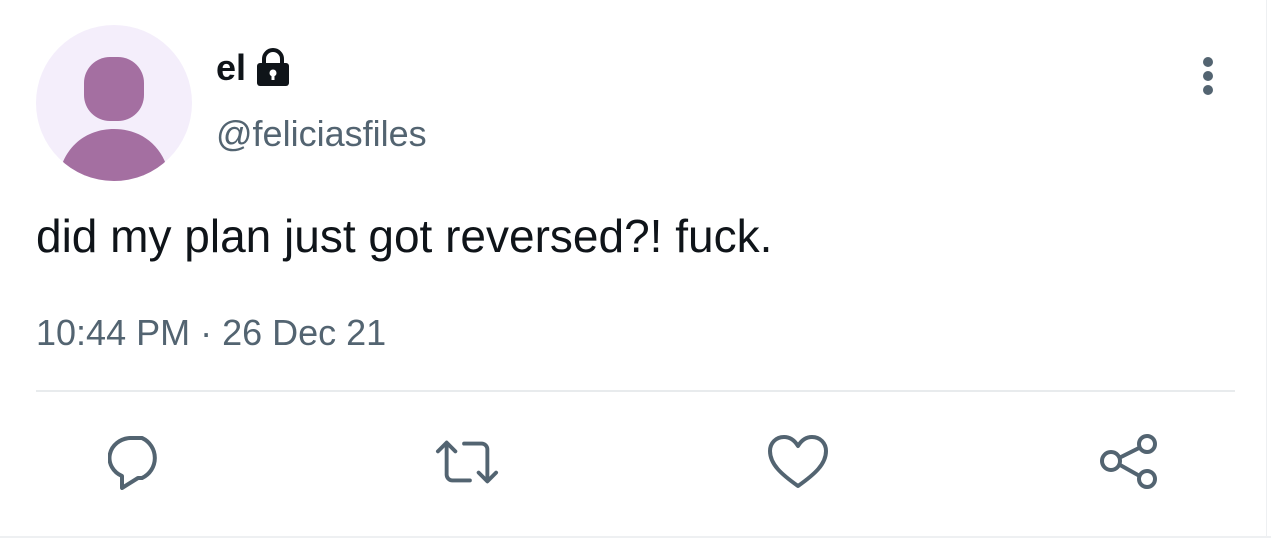 The width and height of the screenshot is (1271, 555). I want to click on reply-button, so click(138, 462).